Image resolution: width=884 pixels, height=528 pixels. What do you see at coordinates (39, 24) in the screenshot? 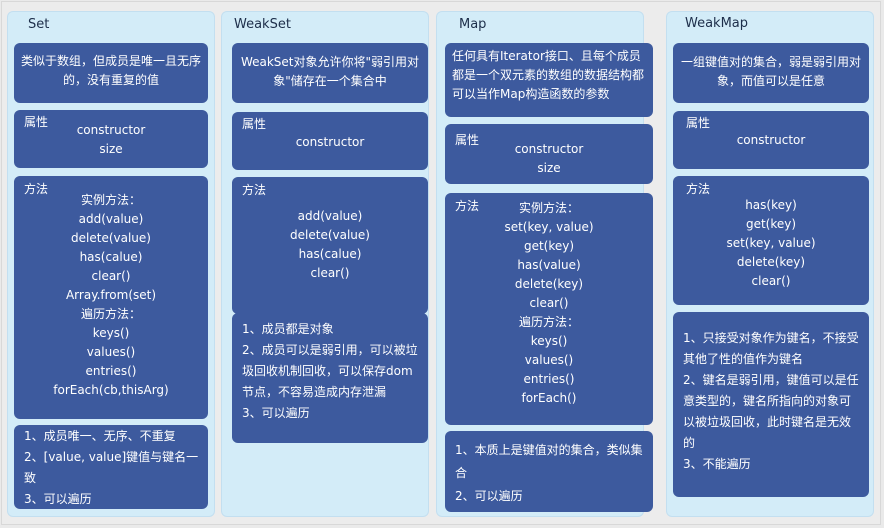
I see `column-title: Set` at bounding box center [39, 24].